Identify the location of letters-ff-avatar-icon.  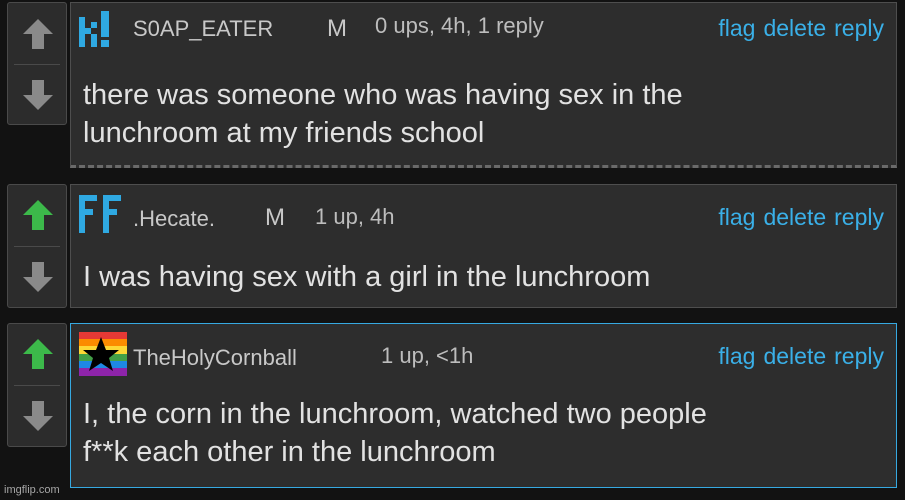
(103, 213).